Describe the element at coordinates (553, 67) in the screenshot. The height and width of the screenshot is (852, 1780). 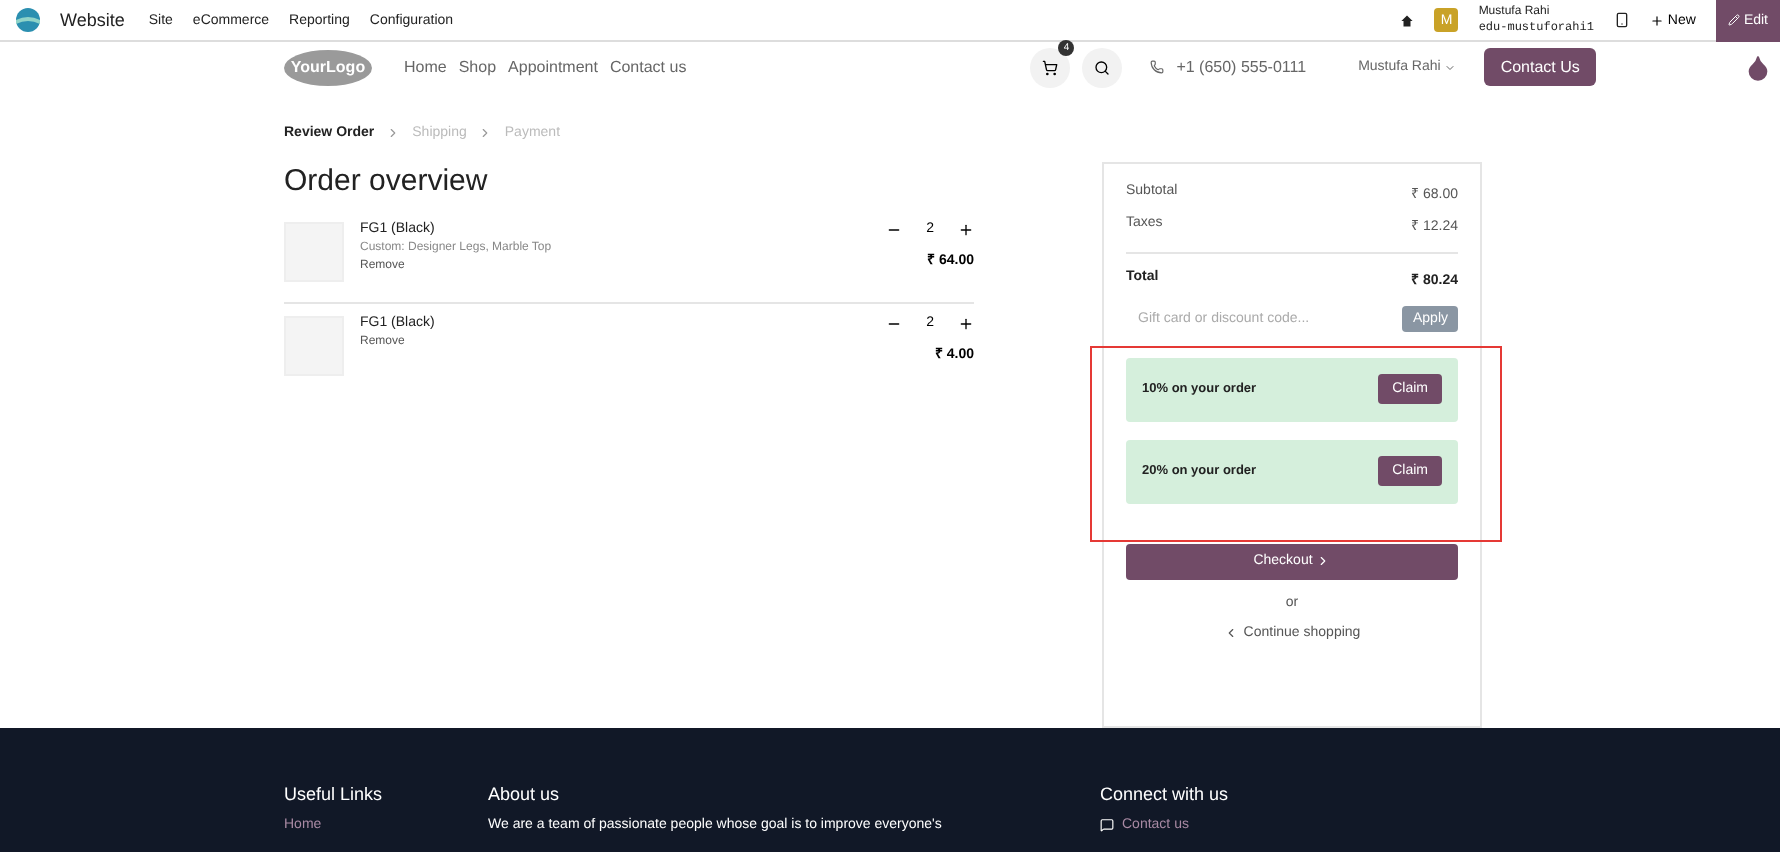
I see `nav-link: Appointment` at that location.